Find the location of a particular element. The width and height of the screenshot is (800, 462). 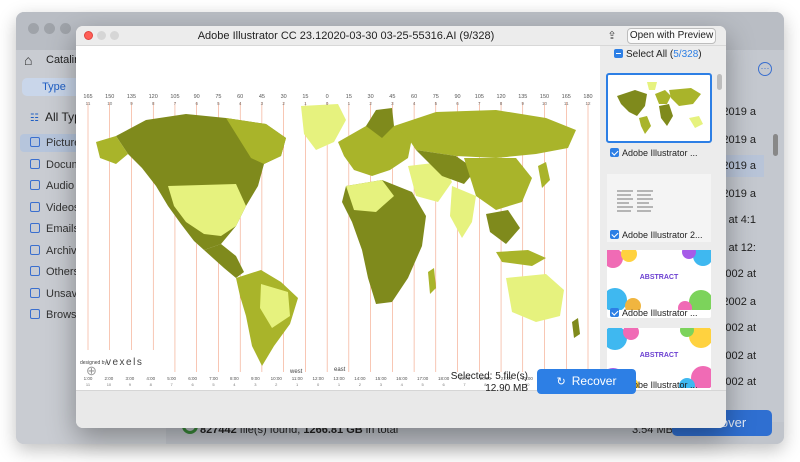

landmass-indonesia is located at coordinates (521, 258).